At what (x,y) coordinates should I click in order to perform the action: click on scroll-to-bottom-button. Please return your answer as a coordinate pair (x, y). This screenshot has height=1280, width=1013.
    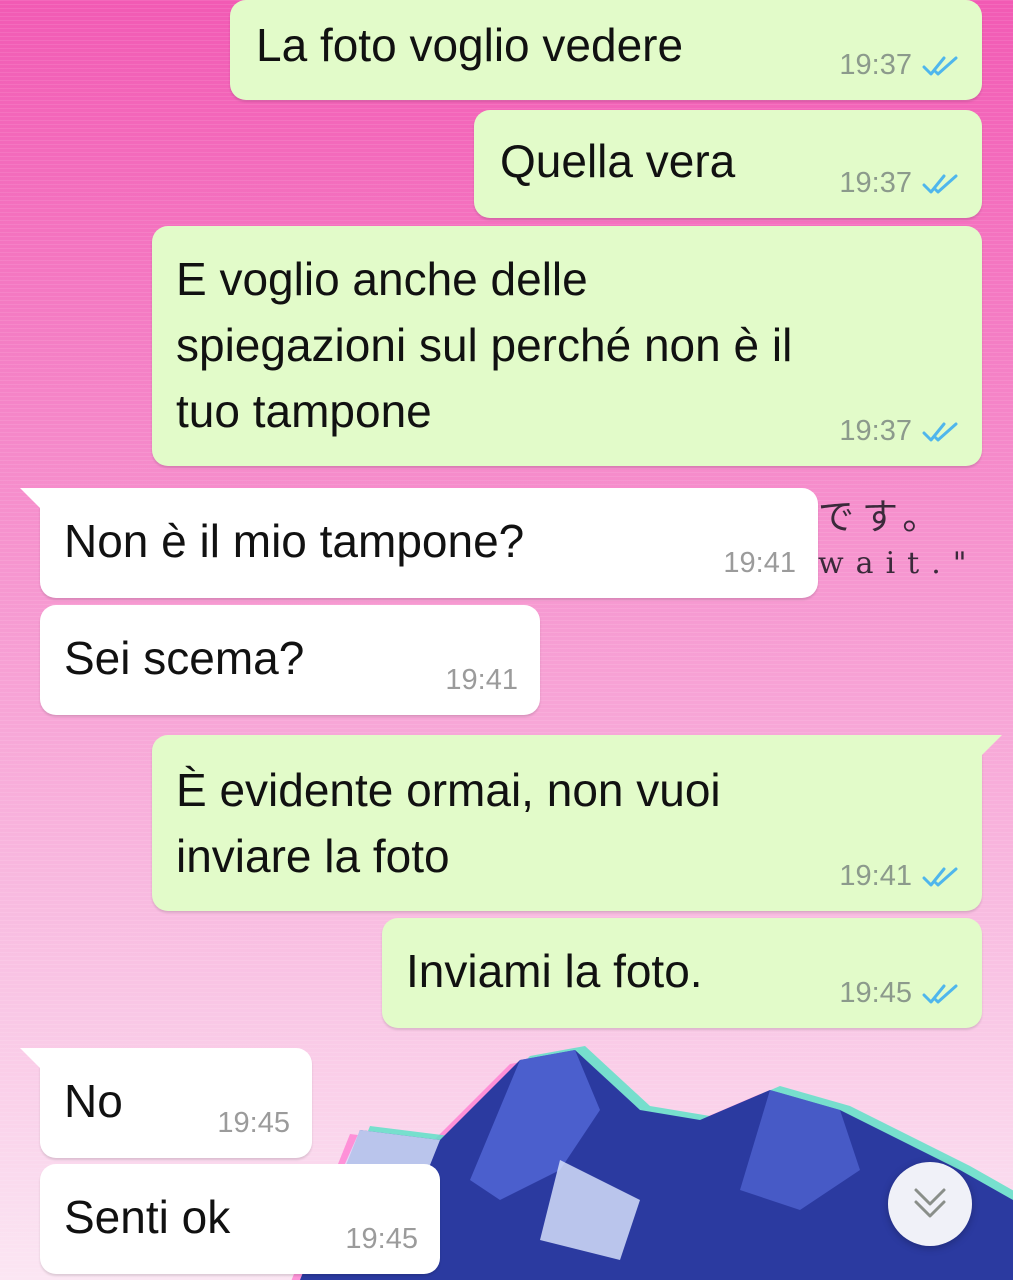
    Looking at the image, I should click on (930, 1204).